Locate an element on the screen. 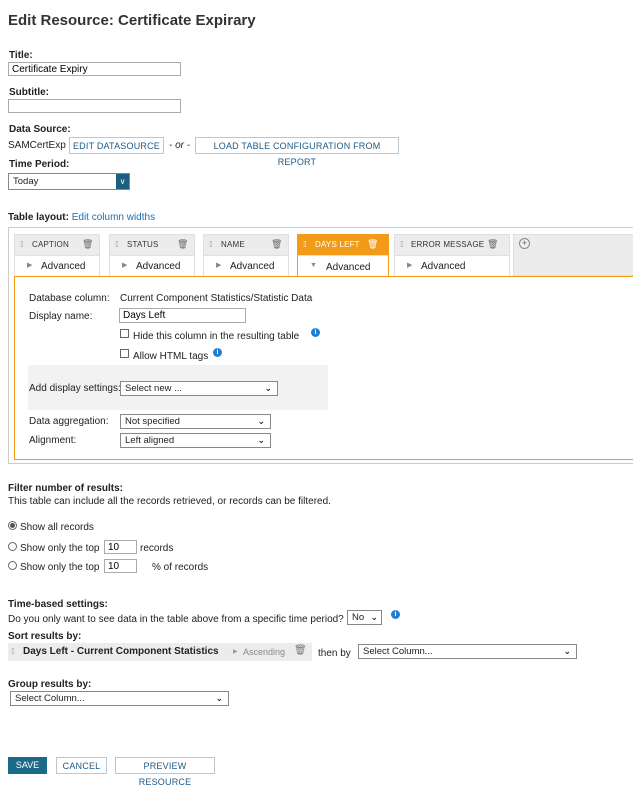  table-layout-header: Table layout: Edit column widths is located at coordinates (81, 217).